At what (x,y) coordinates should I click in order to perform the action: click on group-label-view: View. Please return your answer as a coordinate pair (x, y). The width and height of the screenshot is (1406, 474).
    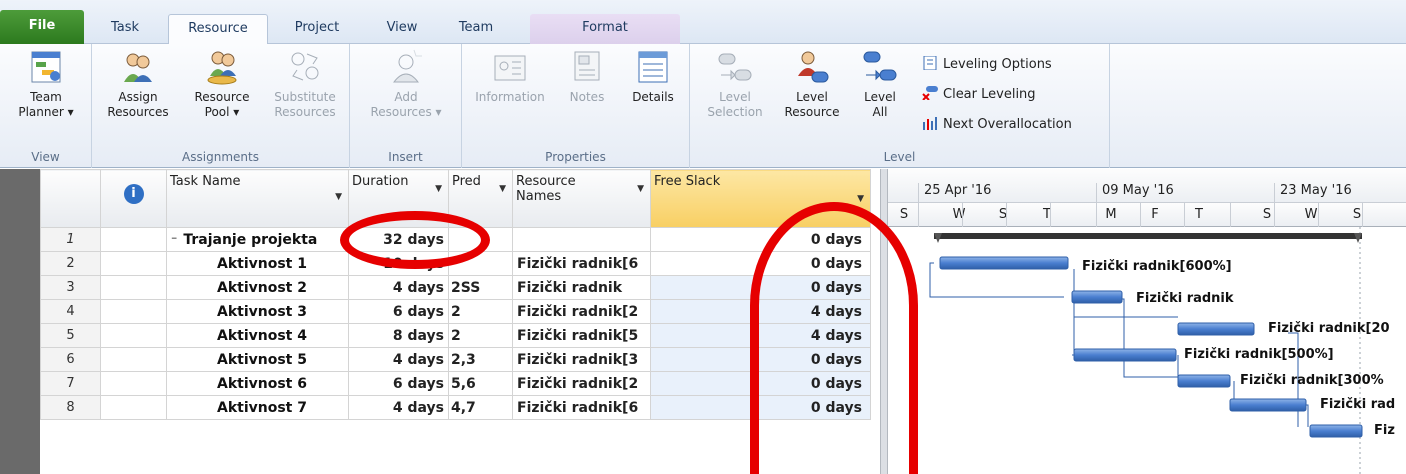
    Looking at the image, I should click on (45, 157).